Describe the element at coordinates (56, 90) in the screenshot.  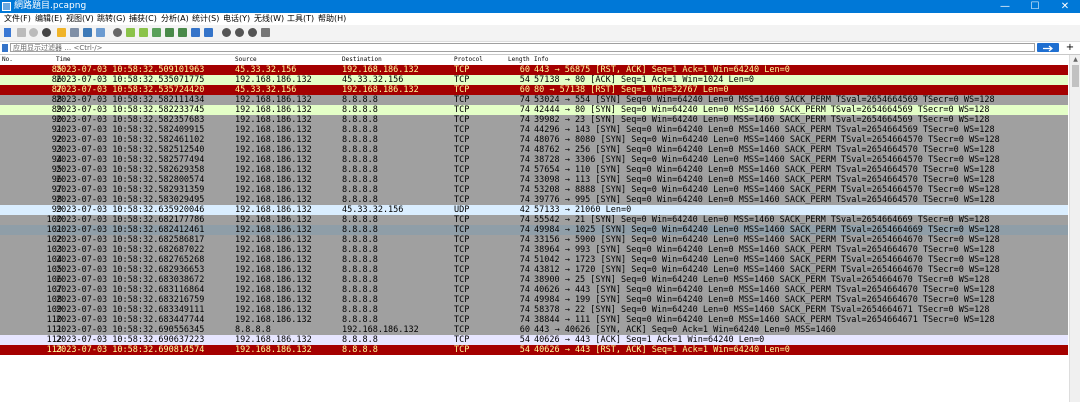
I see `packet-no: 87` at that location.